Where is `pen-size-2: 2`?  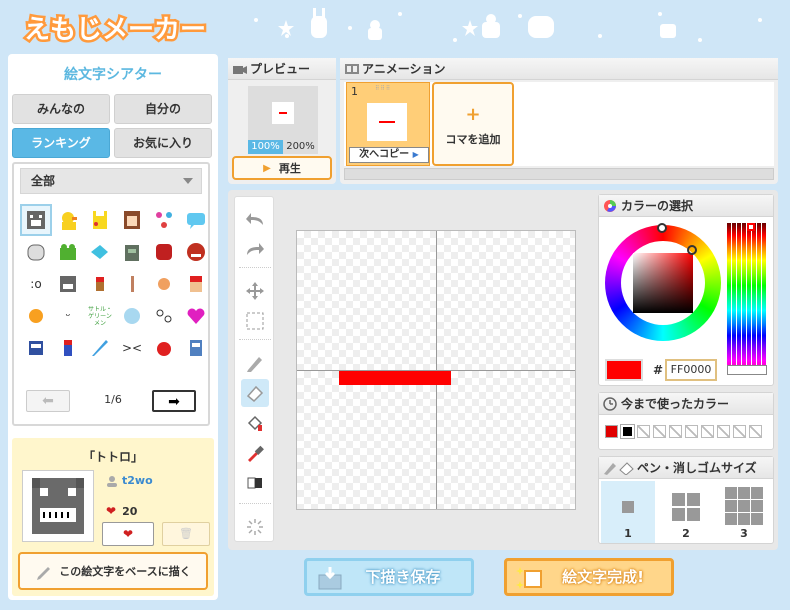 pen-size-2: 2 is located at coordinates (686, 512).